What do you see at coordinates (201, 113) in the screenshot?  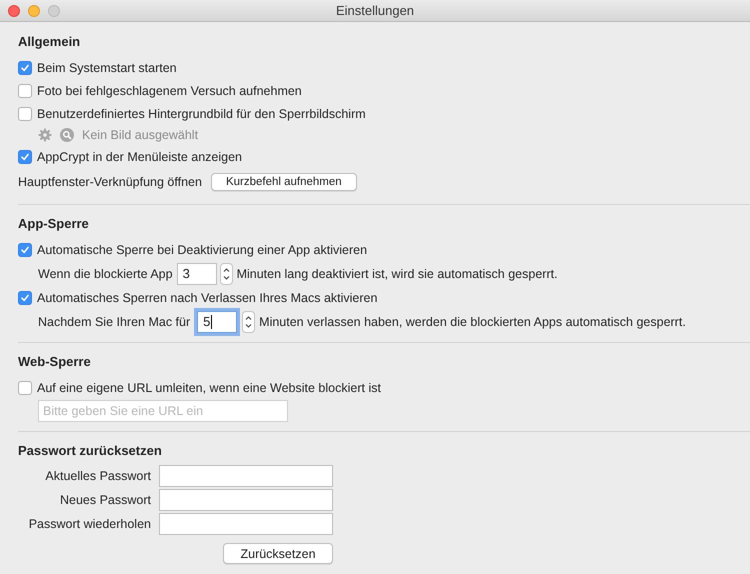 I see `checkbox-label: Benutzerdefiniertes Hintergrundbild für den Sperrbildschirm` at bounding box center [201, 113].